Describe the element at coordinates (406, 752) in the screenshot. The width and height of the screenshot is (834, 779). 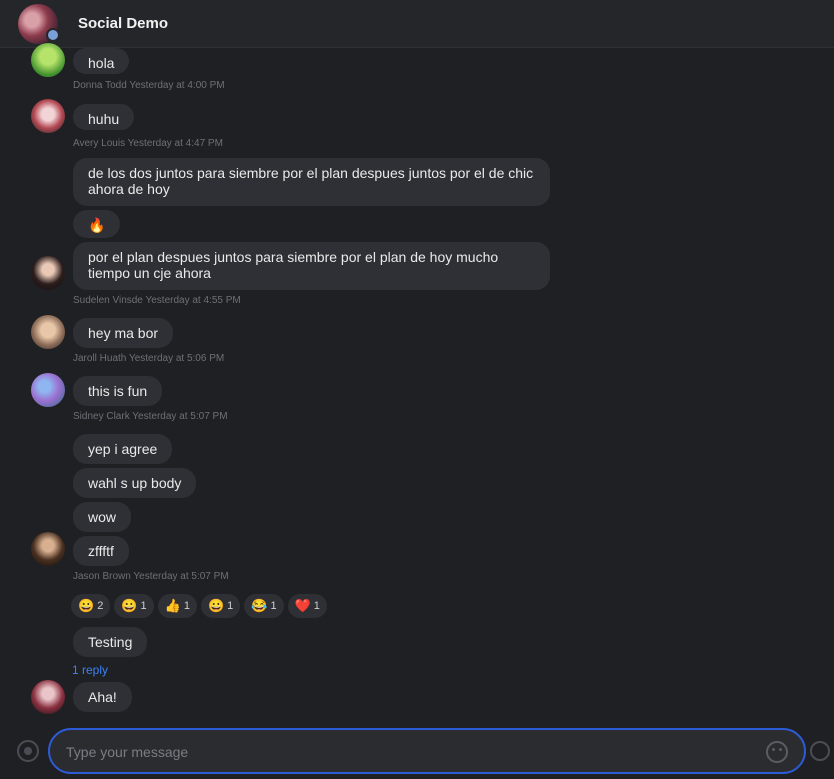
I see `message-input` at that location.